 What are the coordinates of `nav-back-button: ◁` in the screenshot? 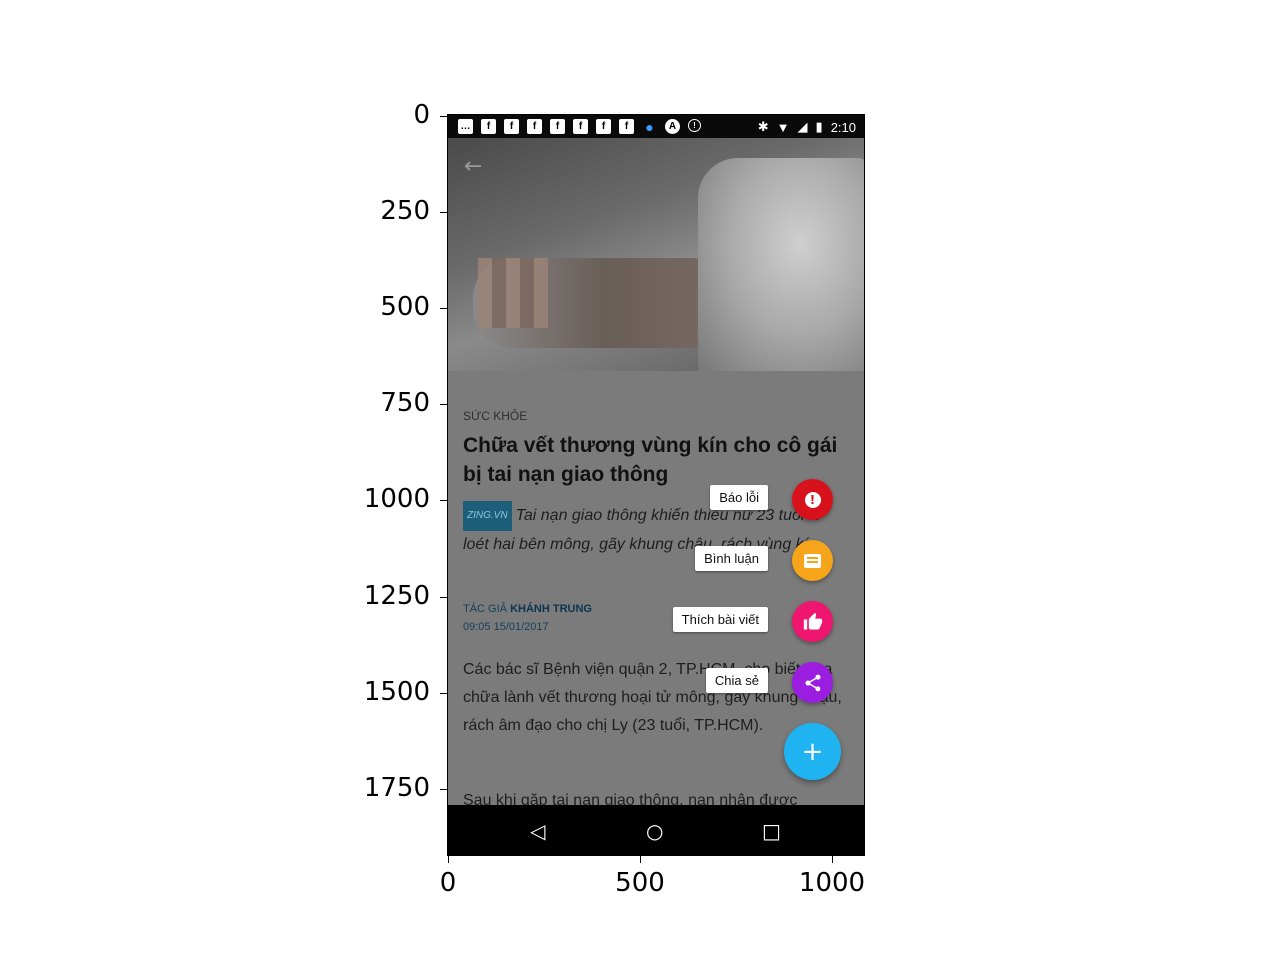 It's located at (537, 831).